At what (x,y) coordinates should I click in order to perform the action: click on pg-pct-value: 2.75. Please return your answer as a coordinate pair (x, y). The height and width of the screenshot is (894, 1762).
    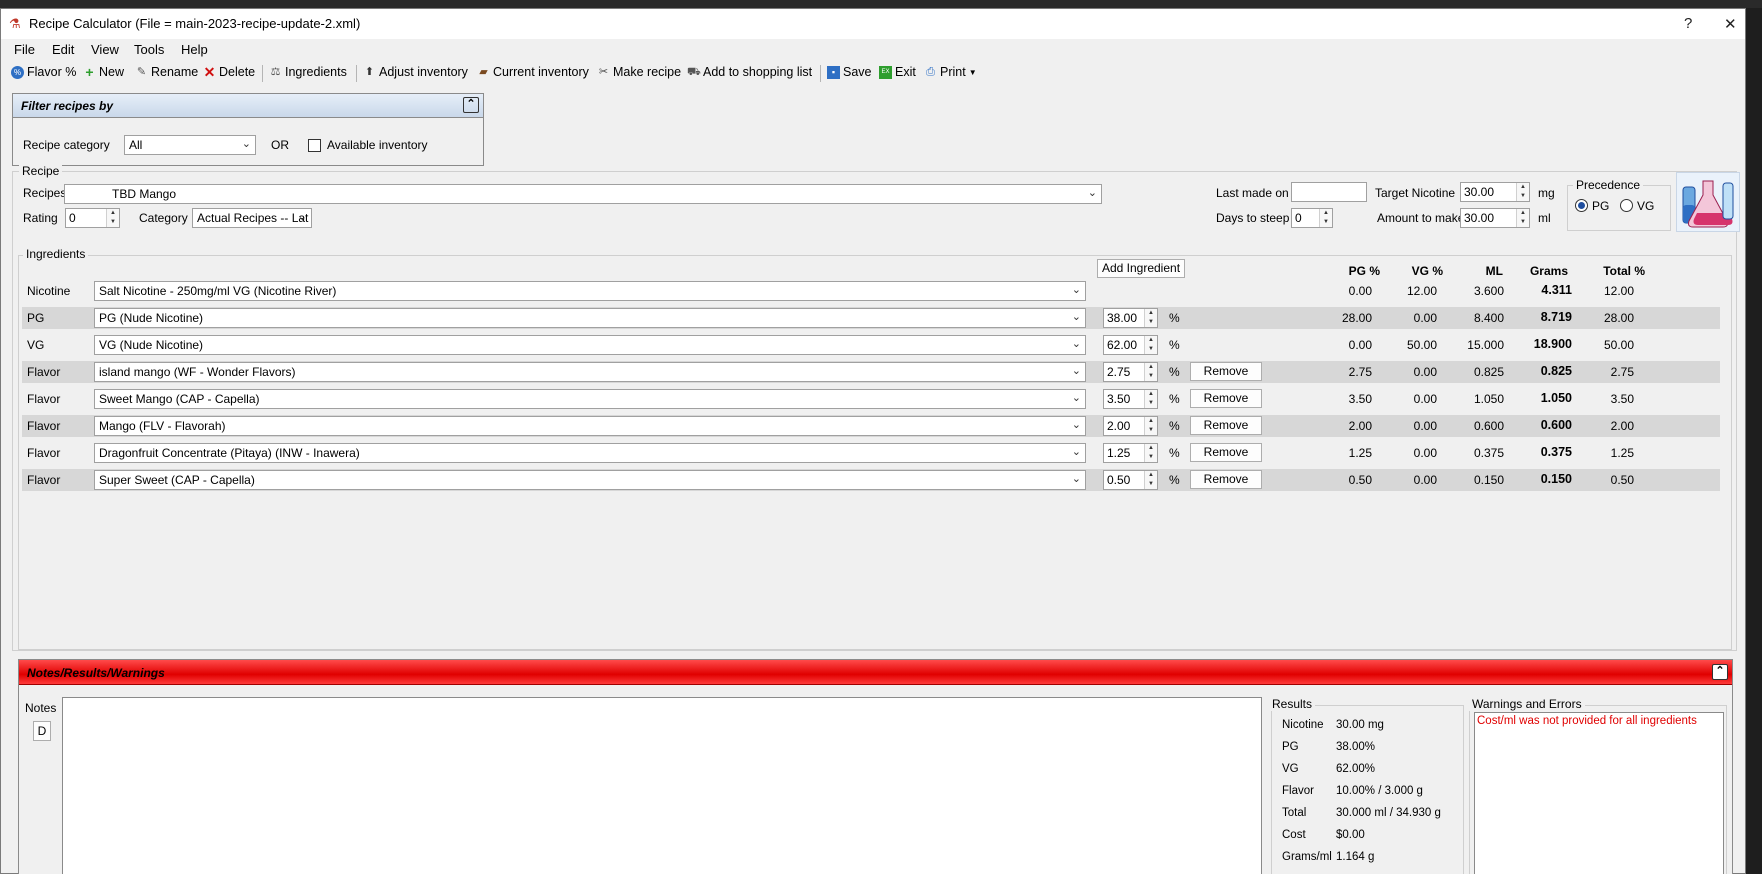
    Looking at the image, I should click on (1360, 372).